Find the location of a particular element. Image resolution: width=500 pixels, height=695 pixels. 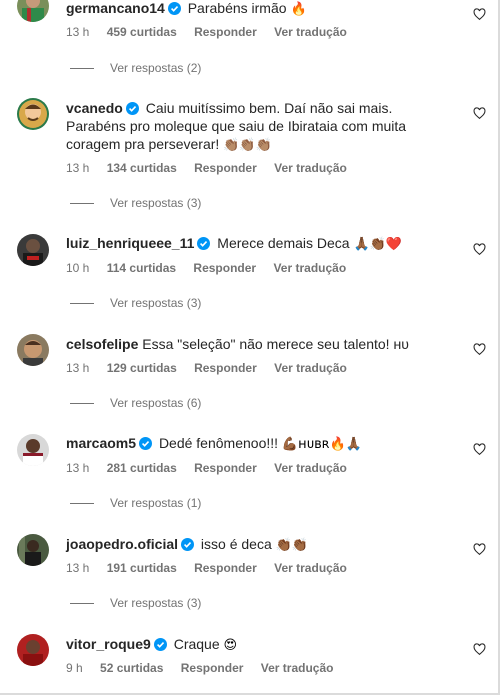

view-replies-button: Ver respostas (2) is located at coordinates (135, 68).